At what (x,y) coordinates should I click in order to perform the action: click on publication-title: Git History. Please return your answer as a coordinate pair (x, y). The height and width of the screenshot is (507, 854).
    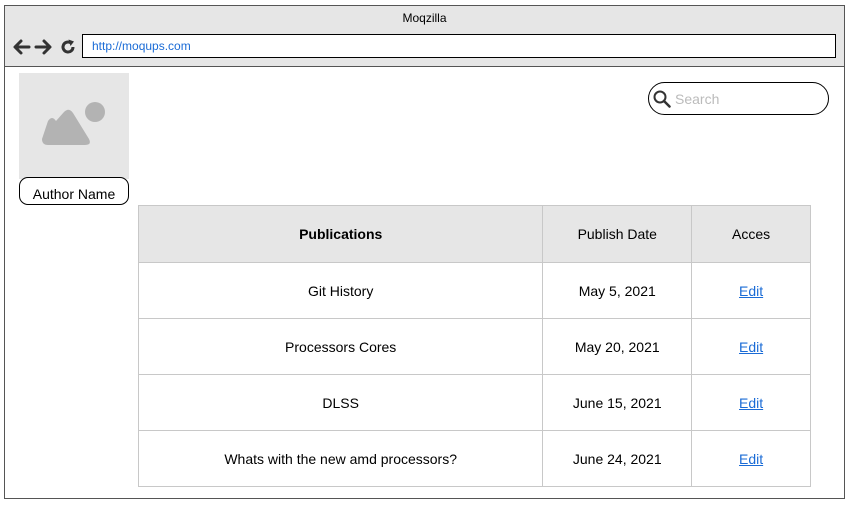
    Looking at the image, I should click on (340, 290).